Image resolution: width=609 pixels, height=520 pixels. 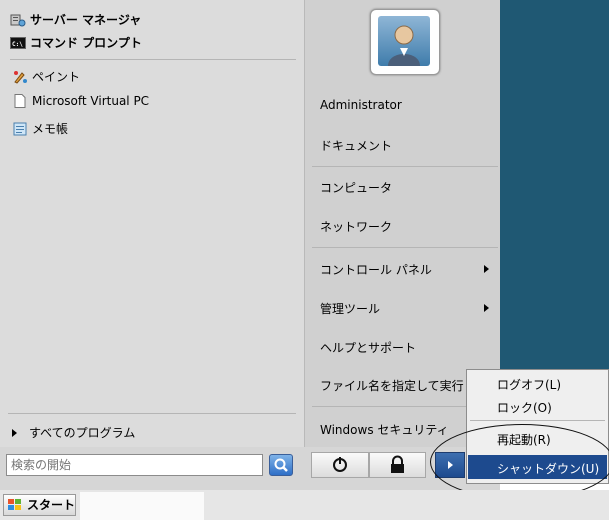 I want to click on right-item-label: ヘルプとサポート, so click(x=368, y=348).